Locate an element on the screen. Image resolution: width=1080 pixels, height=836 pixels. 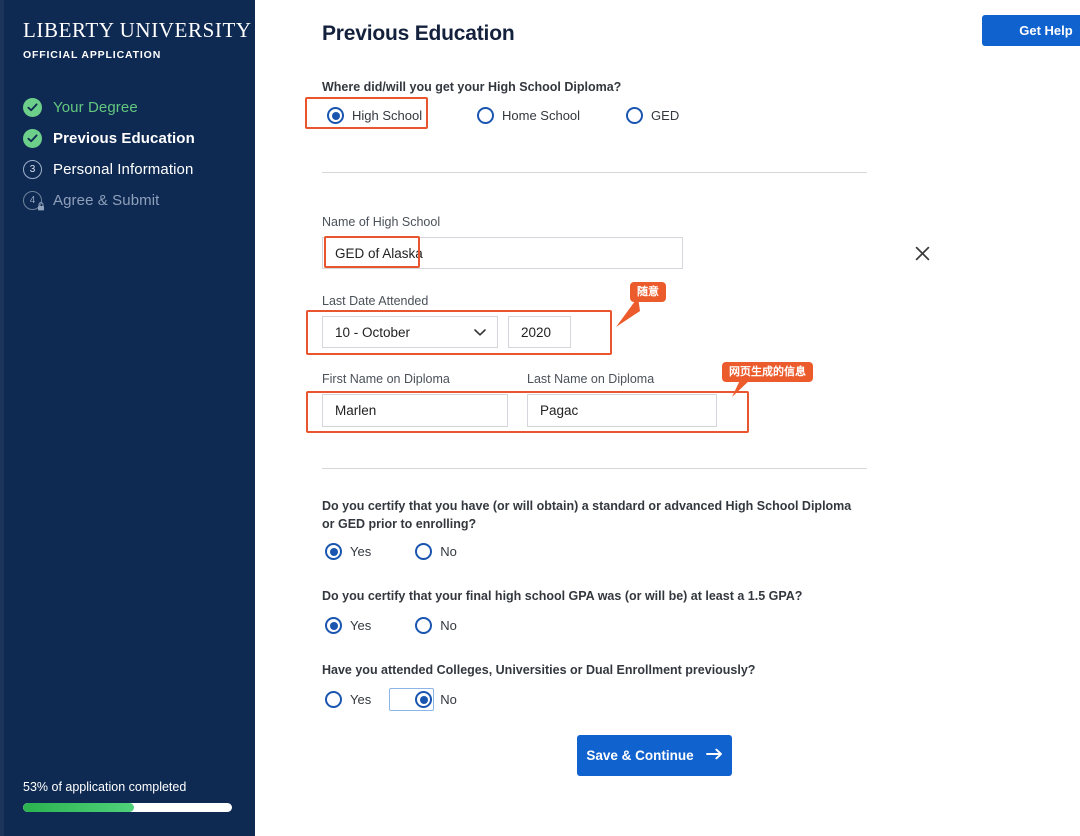
radio-option-ged: GED is located at coordinates (652, 115).